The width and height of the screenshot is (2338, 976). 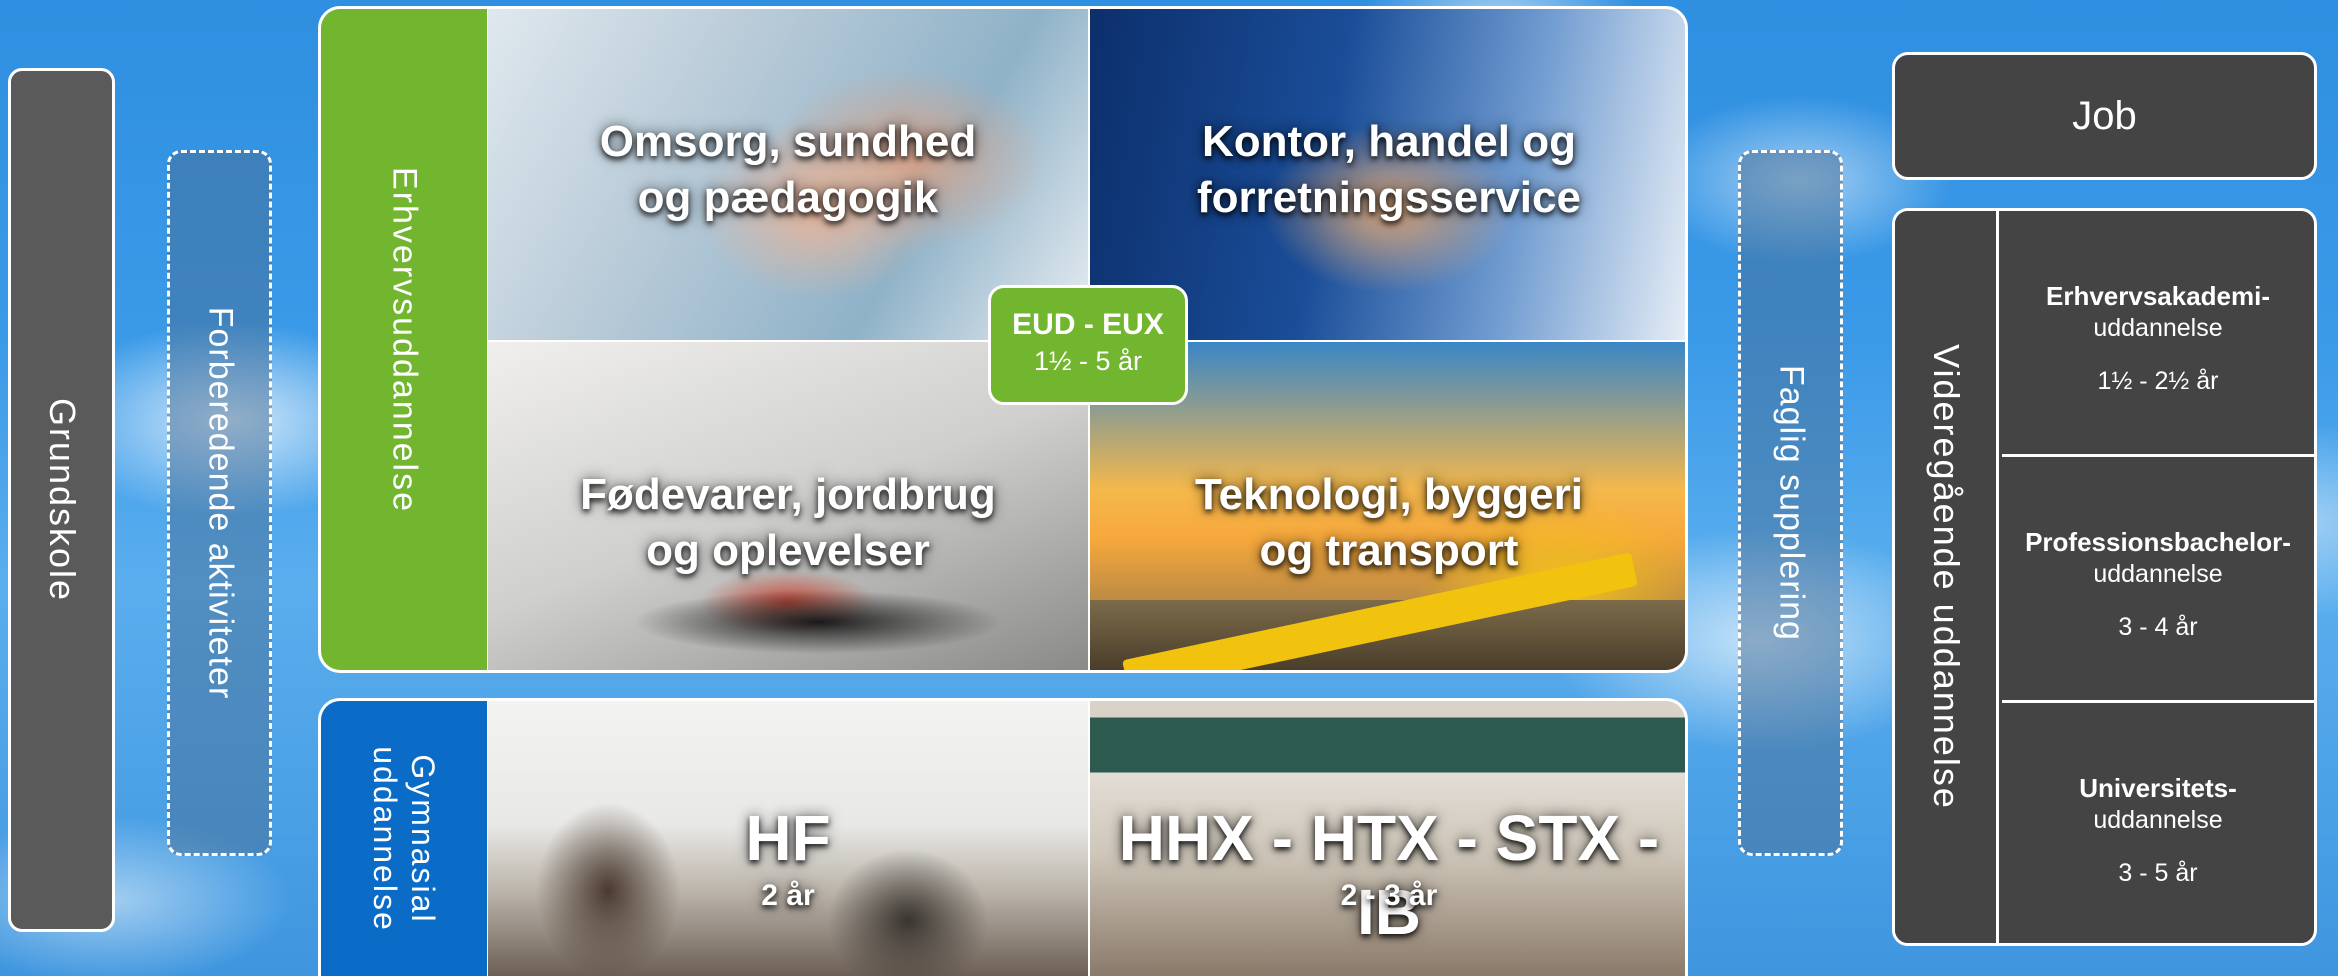 I want to click on tile-hf: HF 2 år, so click(x=788, y=838).